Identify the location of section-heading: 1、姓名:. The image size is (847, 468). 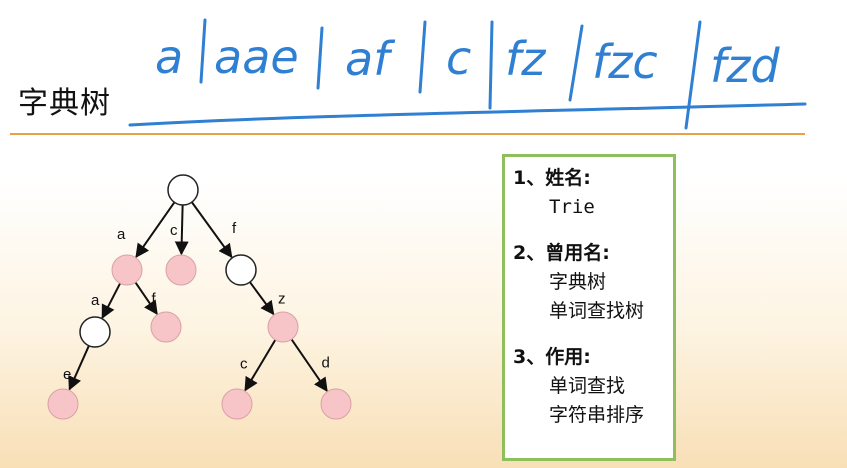
(552, 178).